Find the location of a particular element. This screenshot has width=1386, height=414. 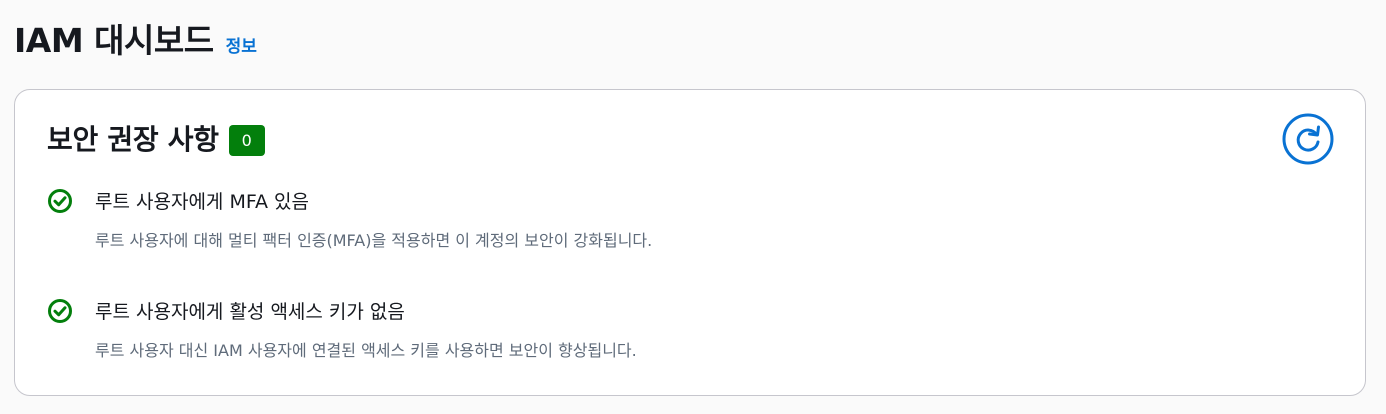

refresh-icon is located at coordinates (1308, 139).